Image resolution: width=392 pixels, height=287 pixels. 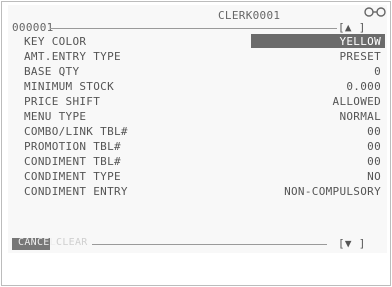 I want to click on cancel-button: CANCEL, so click(x=34, y=243).